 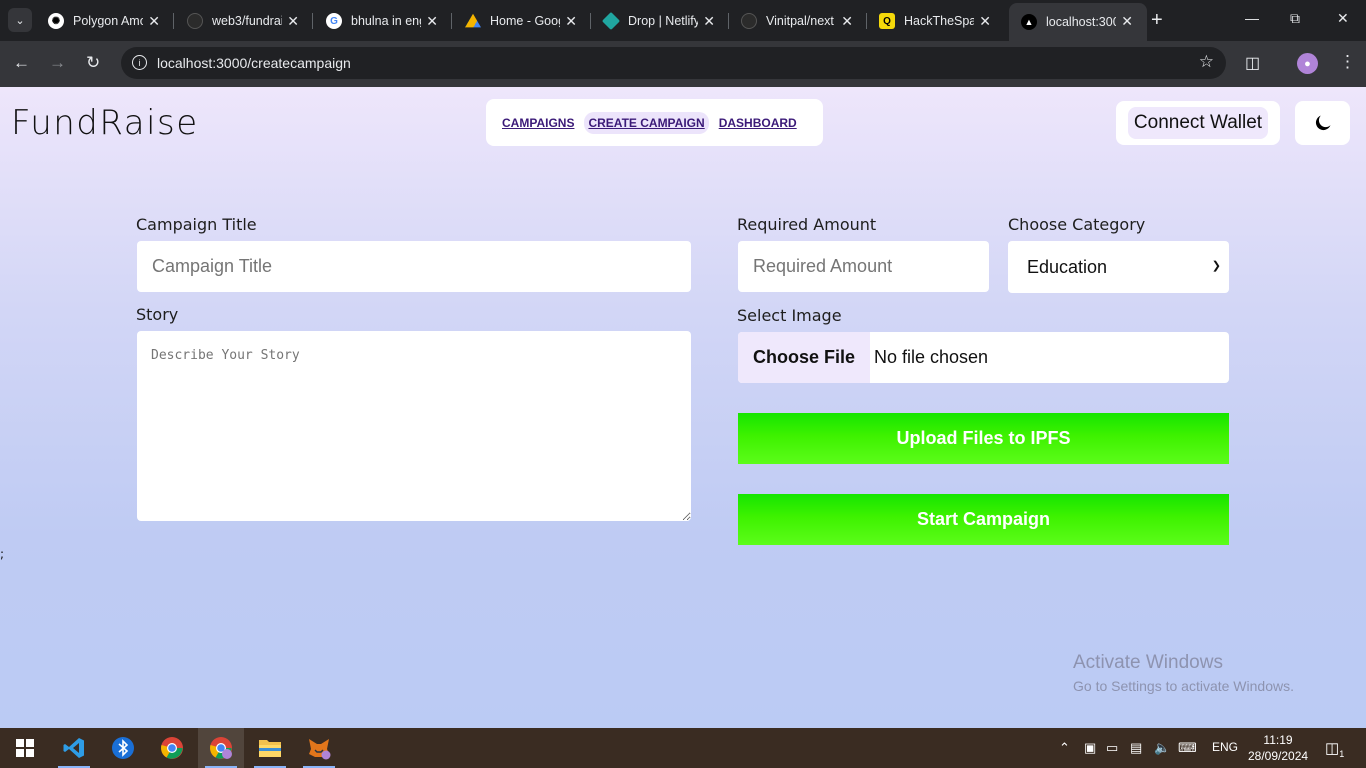 What do you see at coordinates (1295, 18) in the screenshot?
I see `restore-icon: ⧉` at bounding box center [1295, 18].